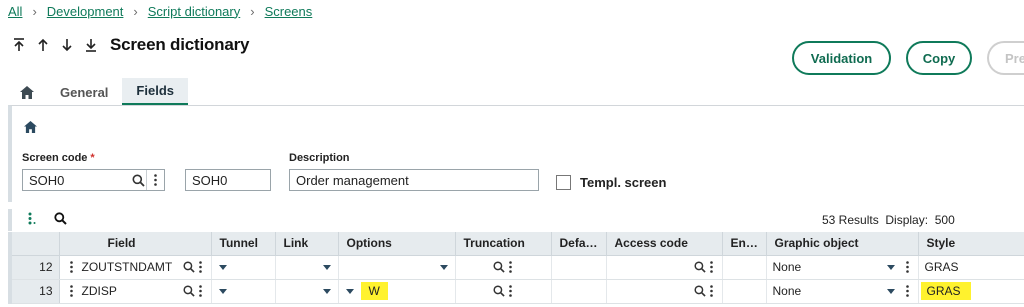  Describe the element at coordinates (93, 180) in the screenshot. I see `screen-code-input: SOH0` at that location.